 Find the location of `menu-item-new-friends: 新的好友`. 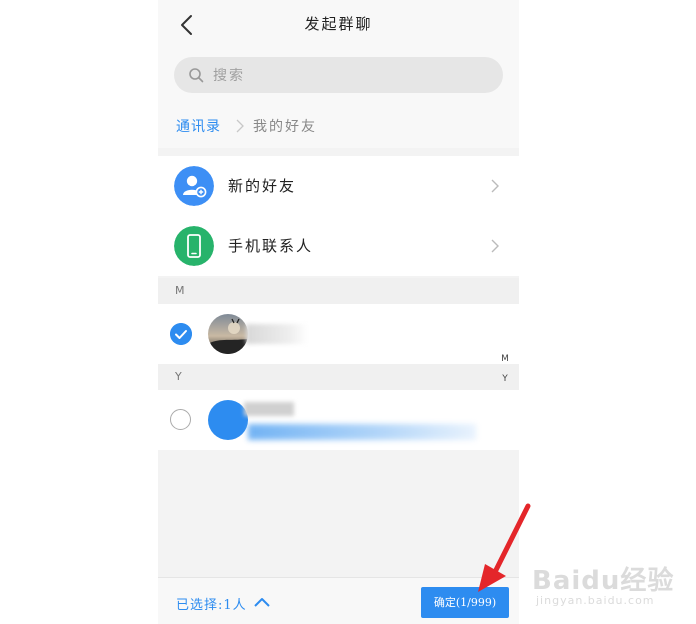

menu-item-new-friends: 新的好友 is located at coordinates (338, 186).